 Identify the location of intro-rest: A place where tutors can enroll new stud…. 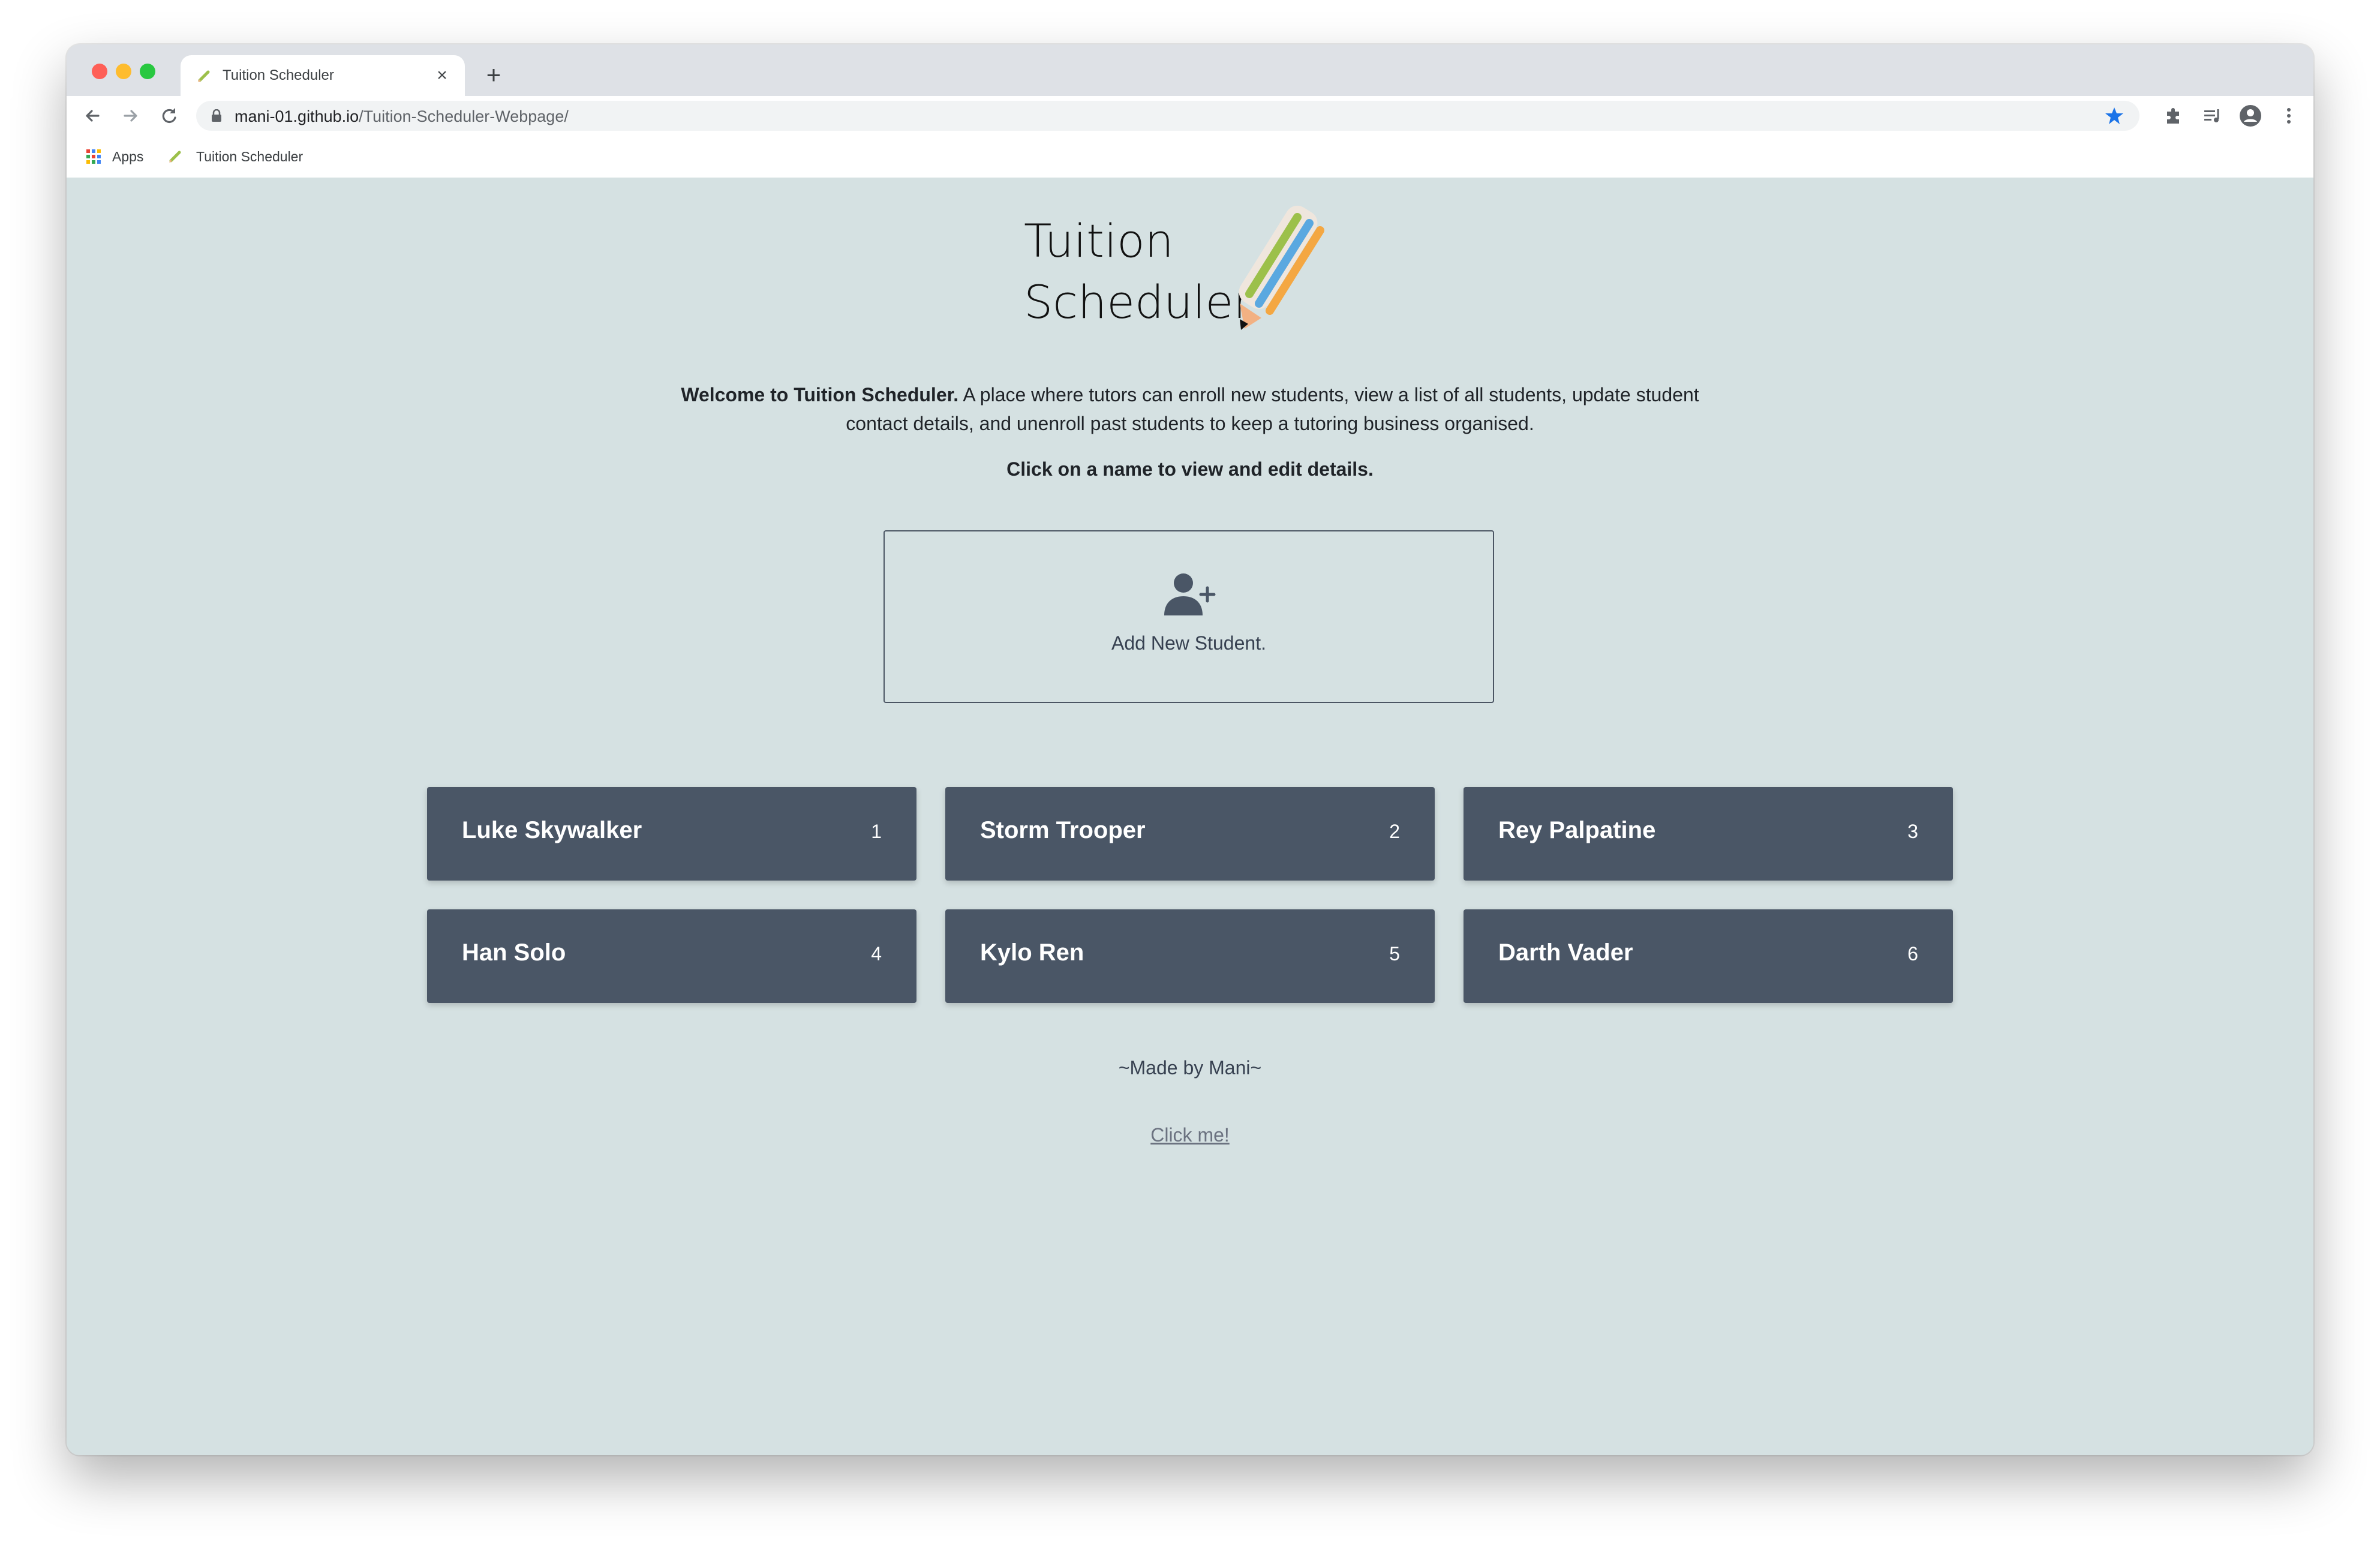
(1273, 409).